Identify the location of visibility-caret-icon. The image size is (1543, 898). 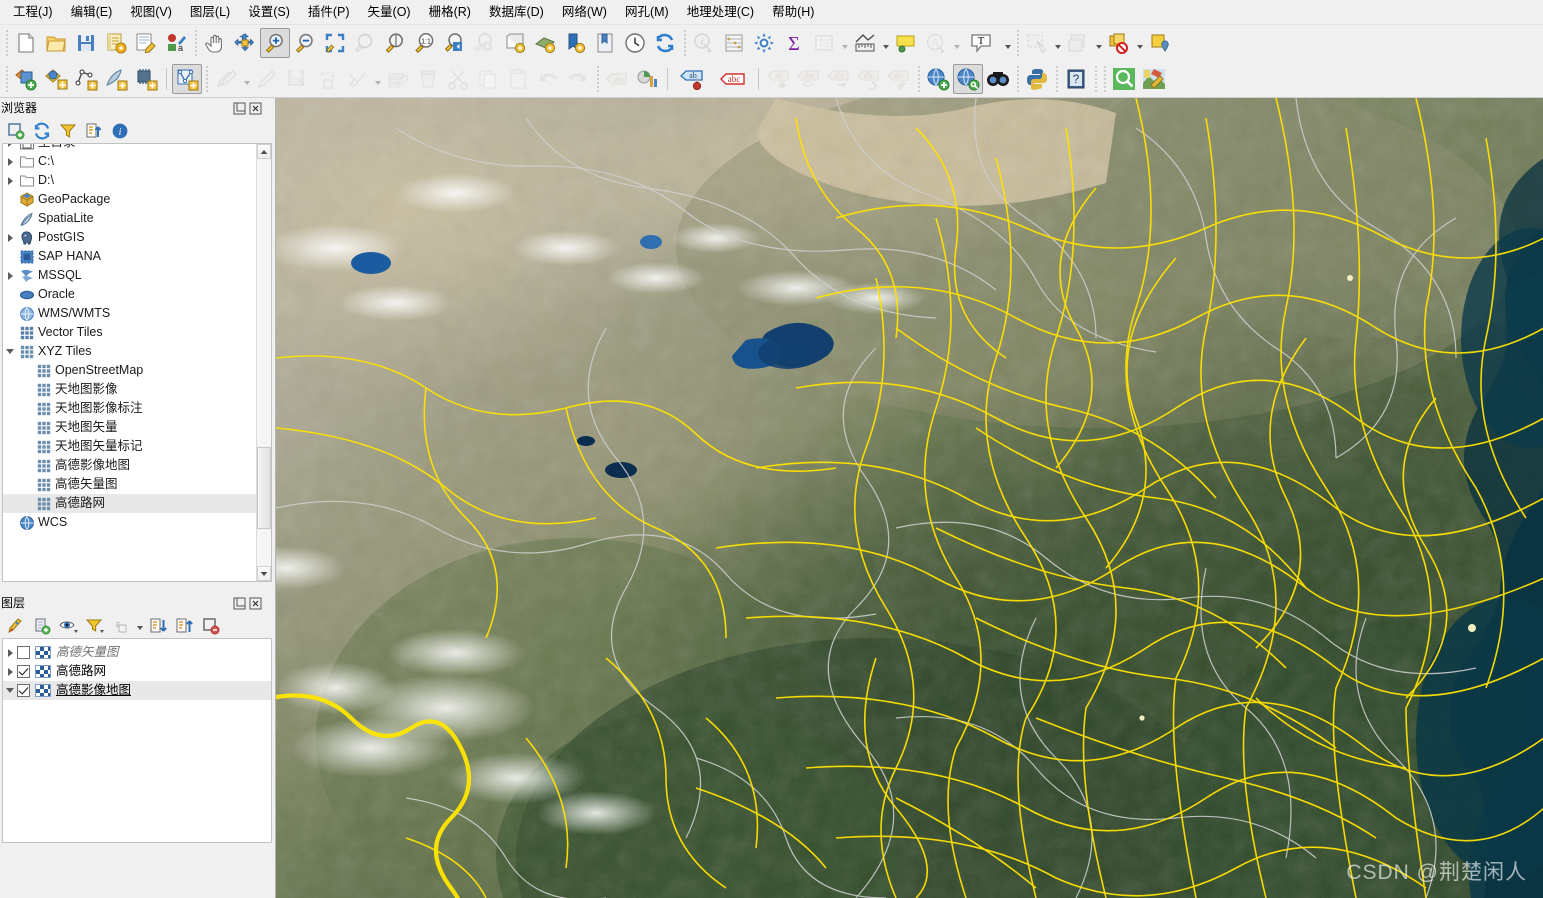
(76, 631).